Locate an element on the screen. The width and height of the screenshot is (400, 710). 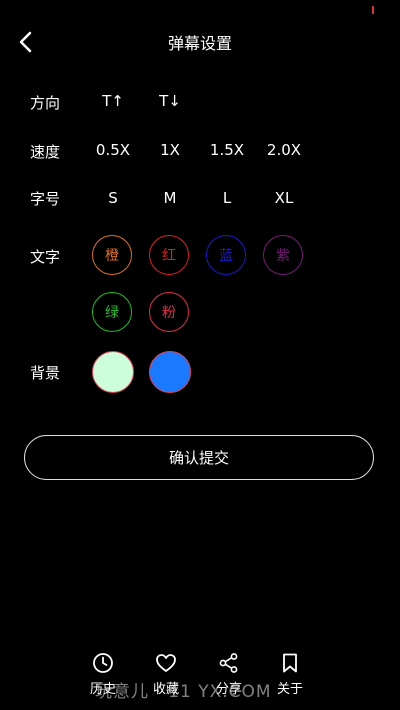
speed-label: 速度 is located at coordinates (45, 152).